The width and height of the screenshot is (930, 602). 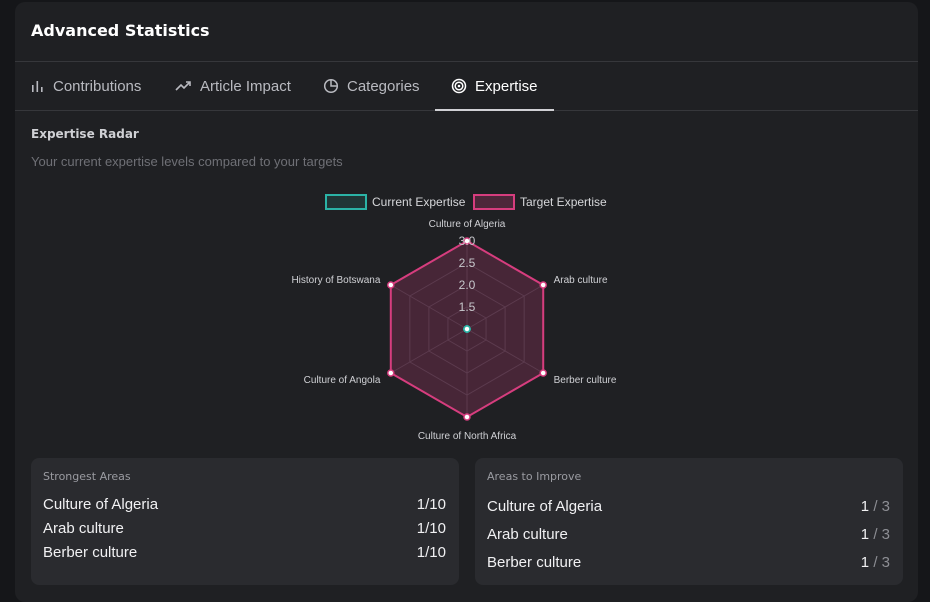 I want to click on tab-categories: Categories, so click(x=371, y=86).